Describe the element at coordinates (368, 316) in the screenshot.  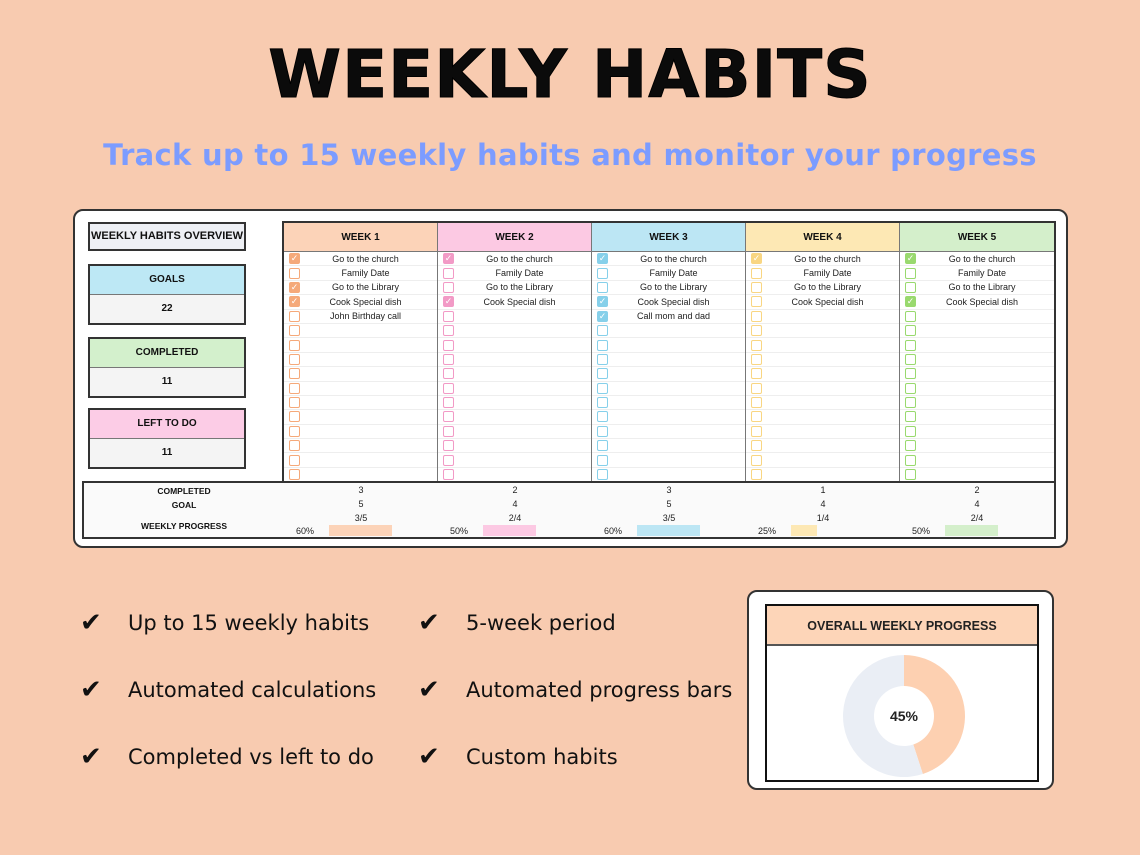
I see `habit-name: John Birthday call` at that location.